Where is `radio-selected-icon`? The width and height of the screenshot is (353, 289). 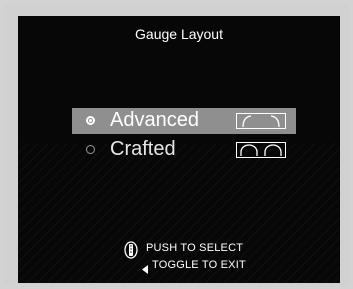 radio-selected-icon is located at coordinates (90, 120).